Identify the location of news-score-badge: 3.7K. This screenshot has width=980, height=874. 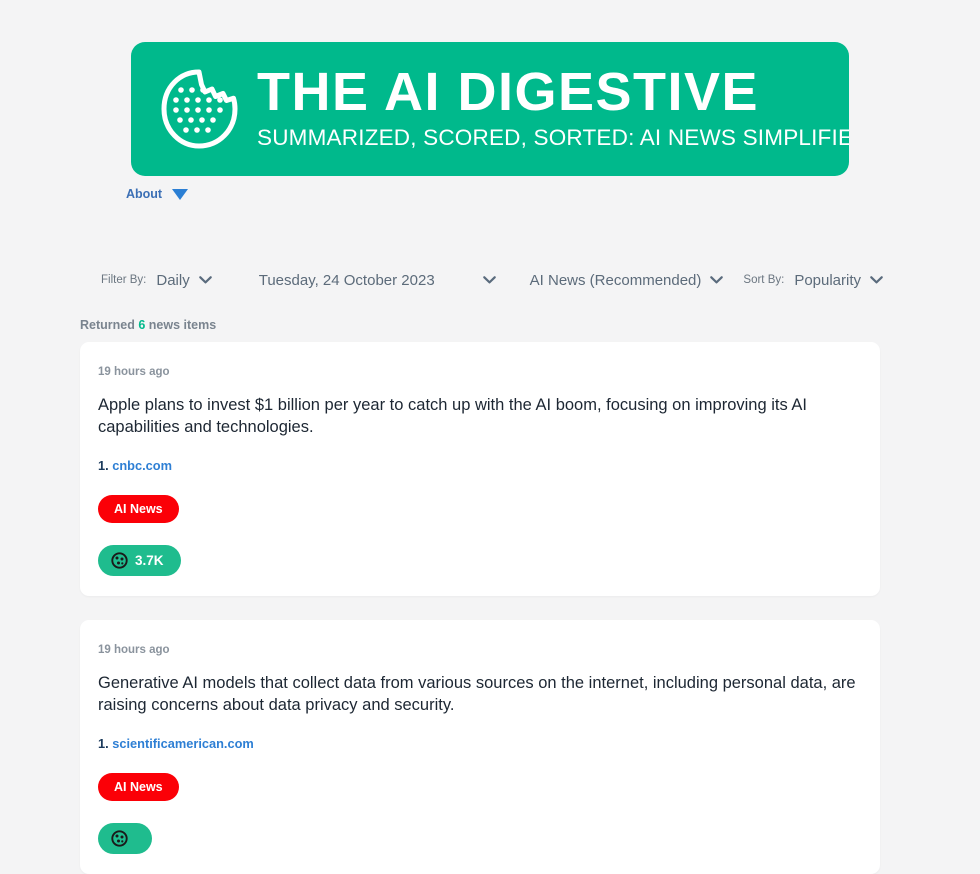
(139, 561).